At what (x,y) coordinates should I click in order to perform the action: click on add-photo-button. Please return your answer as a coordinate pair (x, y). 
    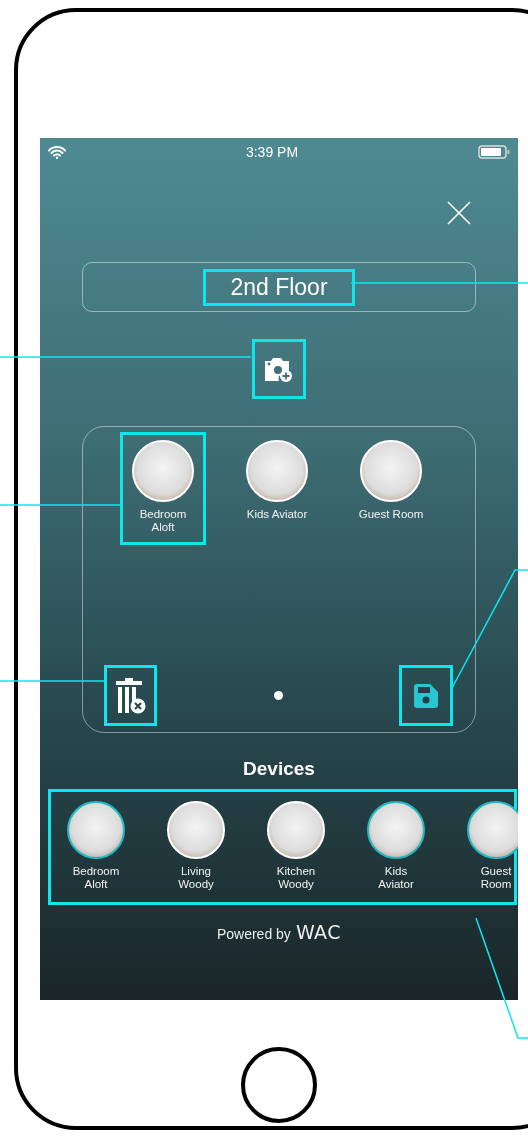
    Looking at the image, I should click on (279, 369).